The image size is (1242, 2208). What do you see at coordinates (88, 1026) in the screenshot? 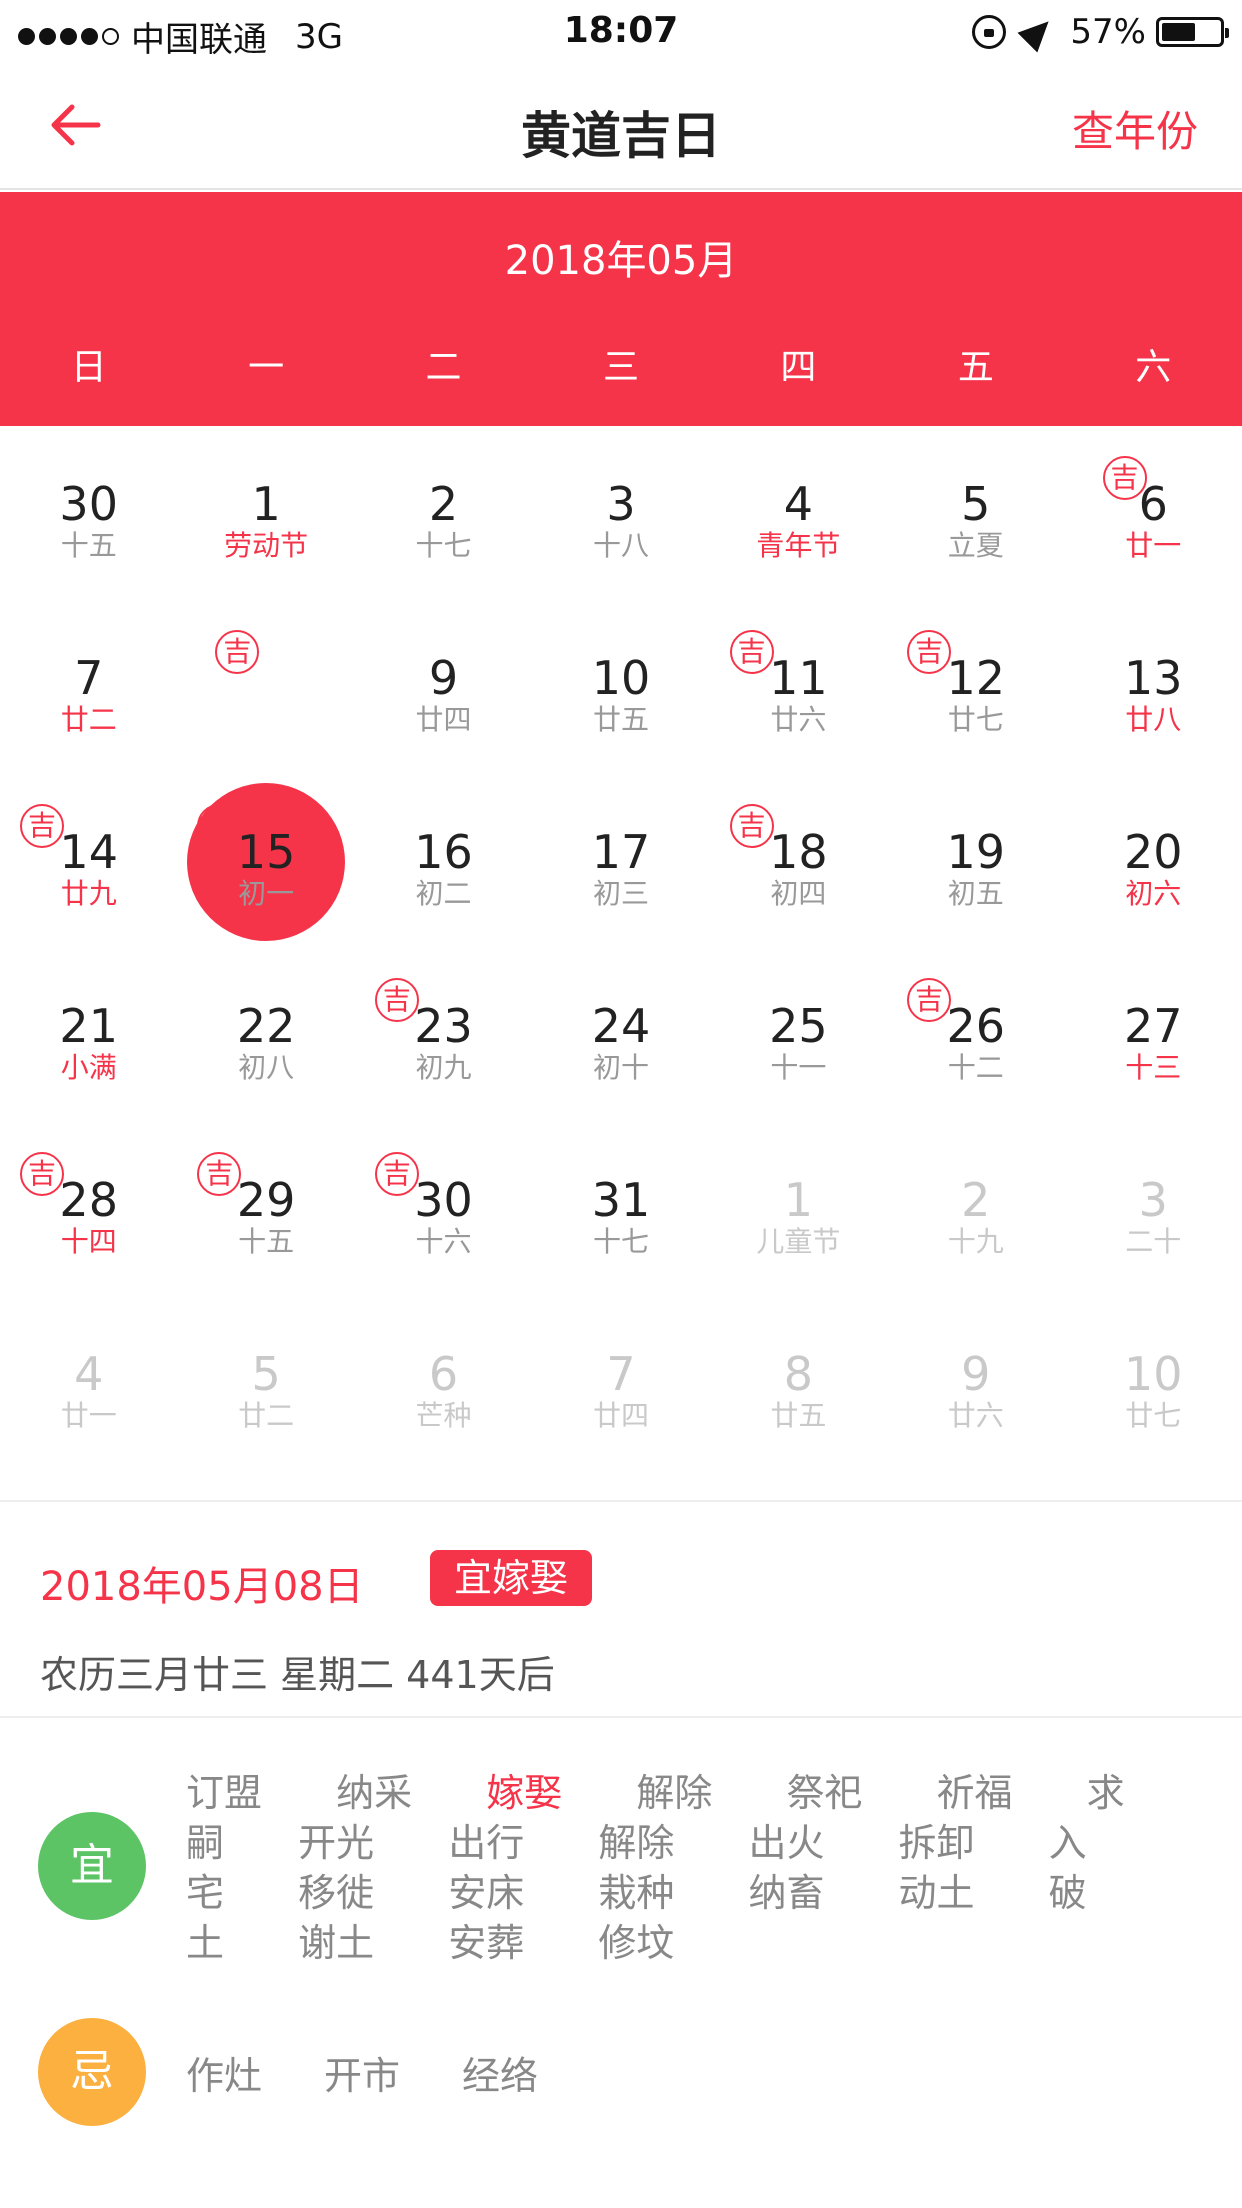
I see `day-number: 21` at bounding box center [88, 1026].